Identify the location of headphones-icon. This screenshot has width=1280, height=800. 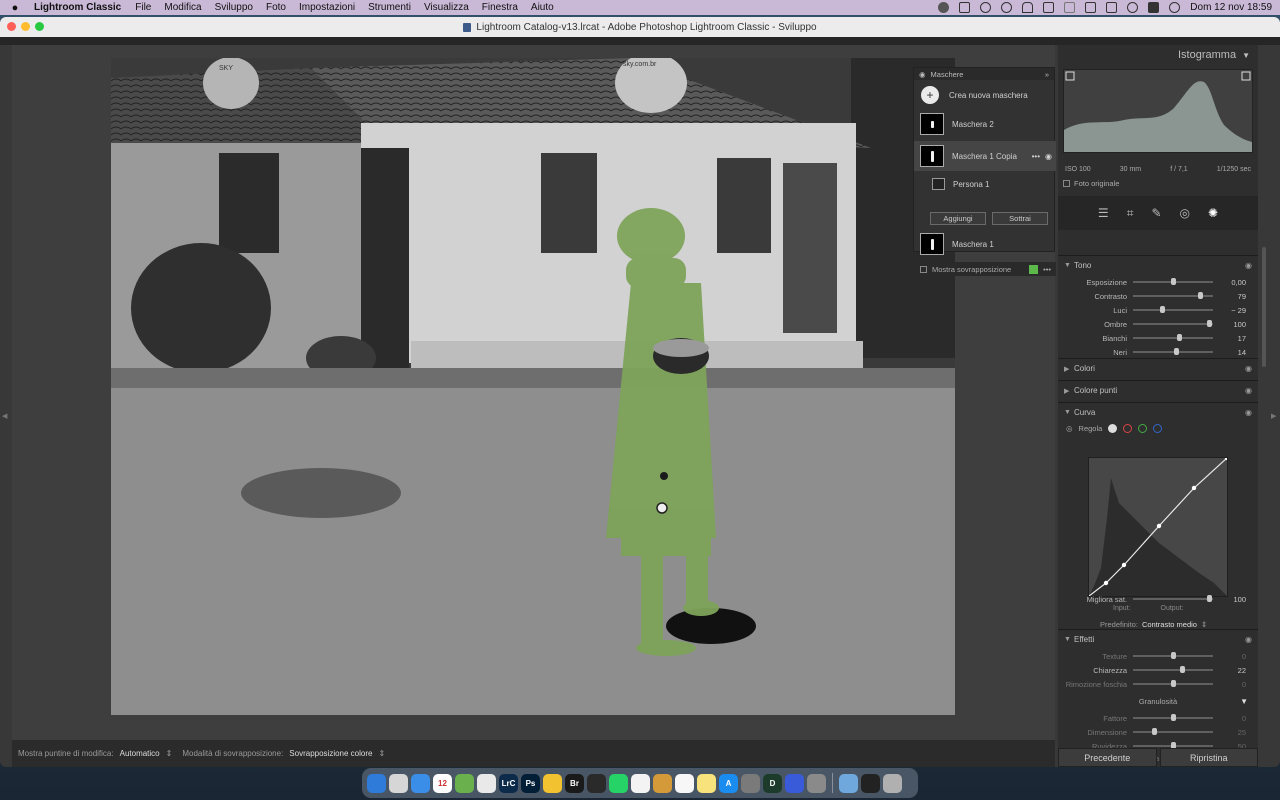
(1028, 7).